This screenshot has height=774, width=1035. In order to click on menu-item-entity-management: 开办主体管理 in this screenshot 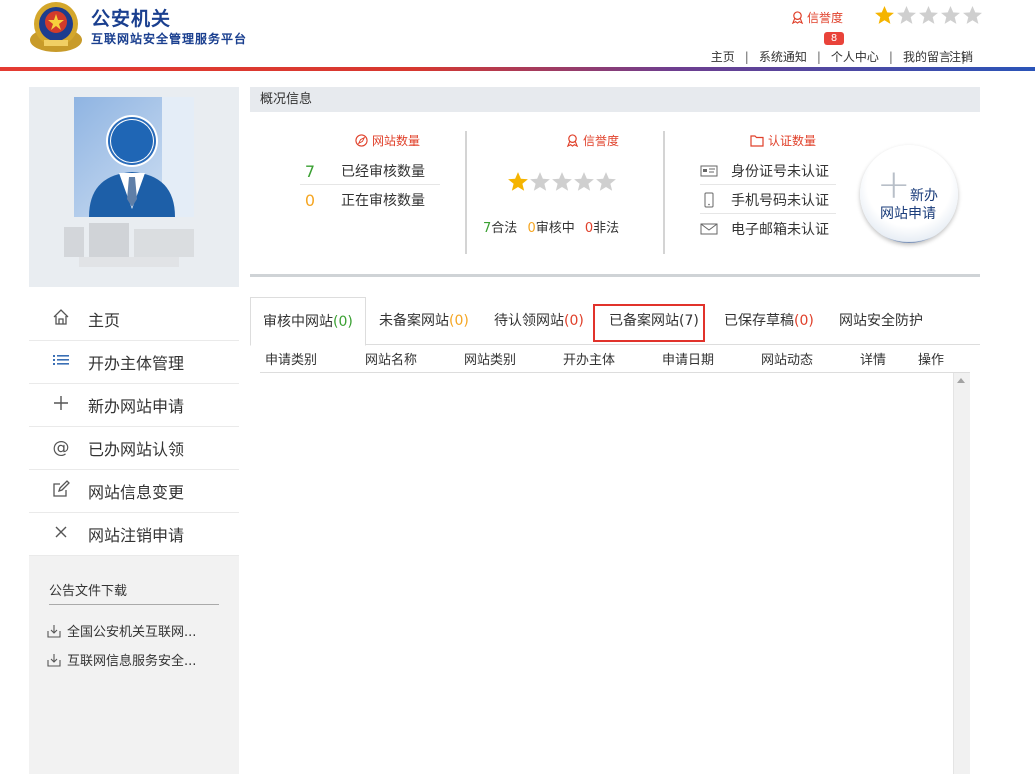, I will do `click(134, 362)`.